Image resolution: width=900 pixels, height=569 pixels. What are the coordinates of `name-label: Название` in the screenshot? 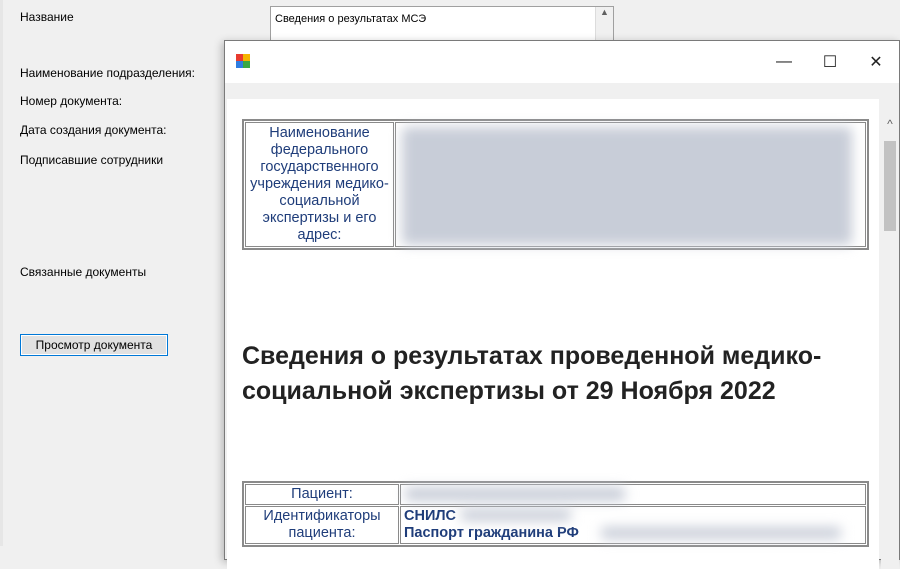 It's located at (47, 17).